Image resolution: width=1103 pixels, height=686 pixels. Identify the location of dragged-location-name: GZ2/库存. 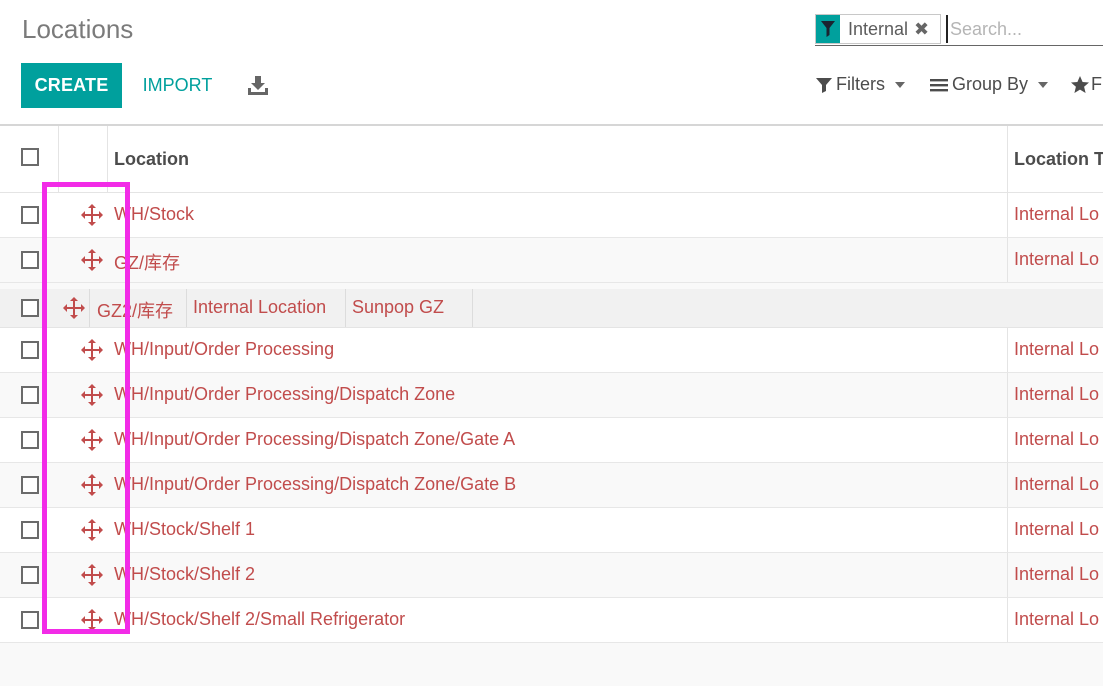
(135, 310).